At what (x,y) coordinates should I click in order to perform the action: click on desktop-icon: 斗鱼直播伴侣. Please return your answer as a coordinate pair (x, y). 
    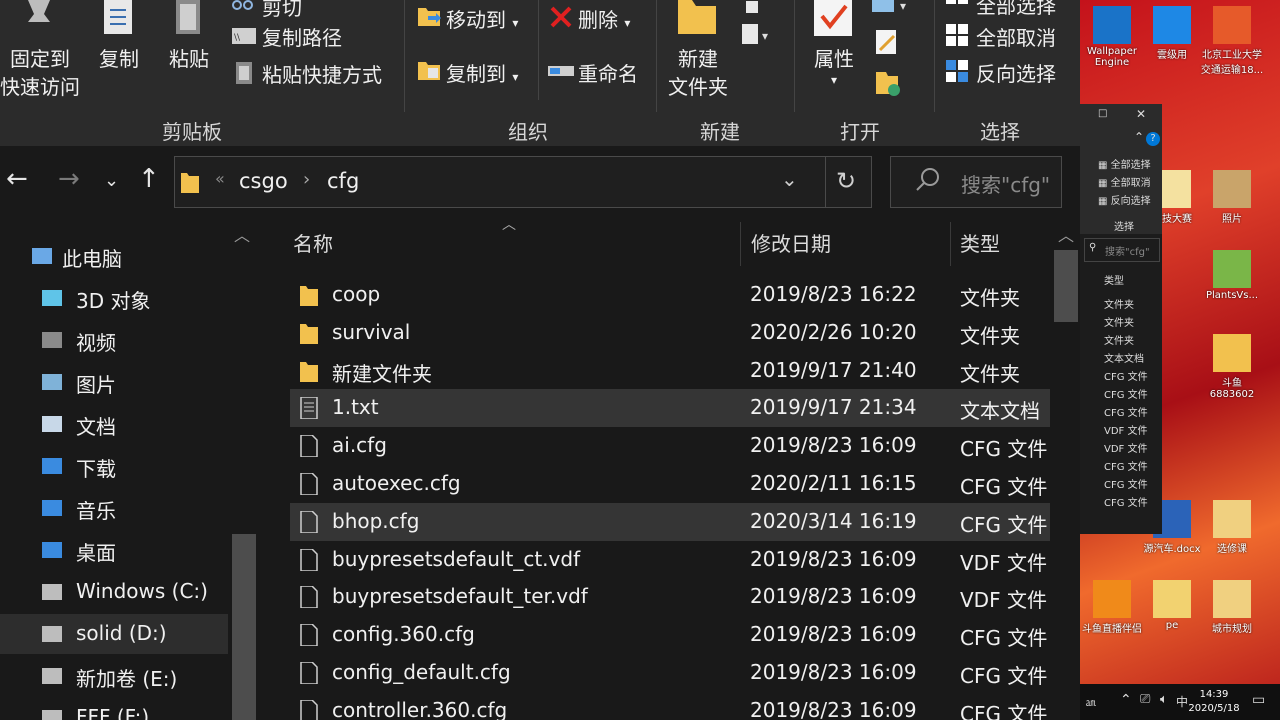
    Looking at the image, I should click on (1112, 607).